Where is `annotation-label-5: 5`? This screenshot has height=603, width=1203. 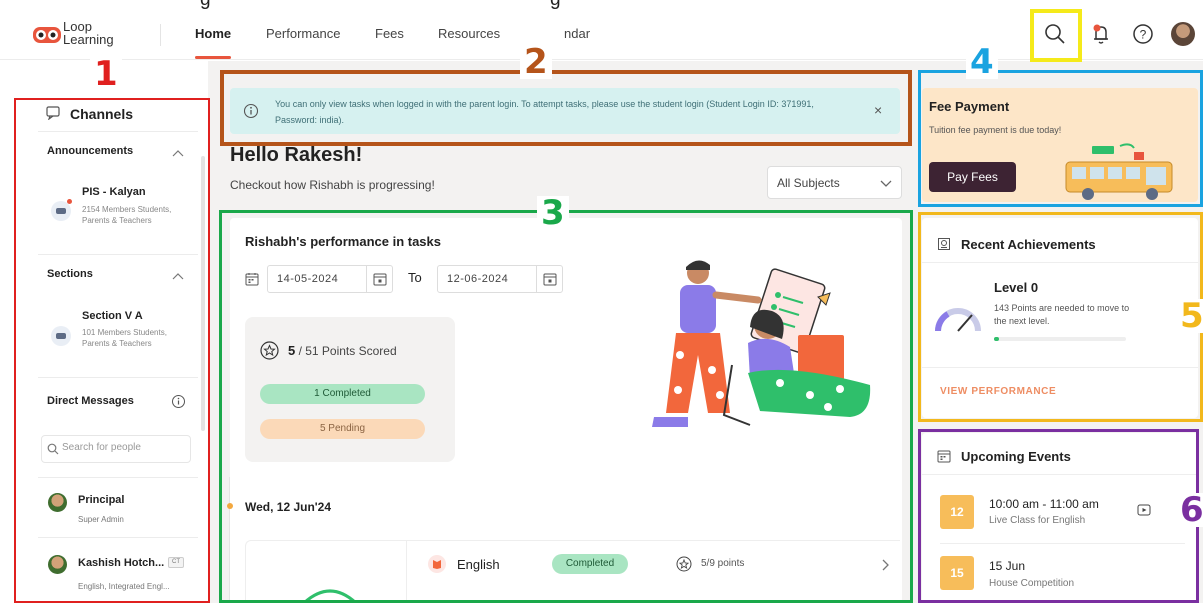
annotation-label-5: 5 is located at coordinates (1190, 316).